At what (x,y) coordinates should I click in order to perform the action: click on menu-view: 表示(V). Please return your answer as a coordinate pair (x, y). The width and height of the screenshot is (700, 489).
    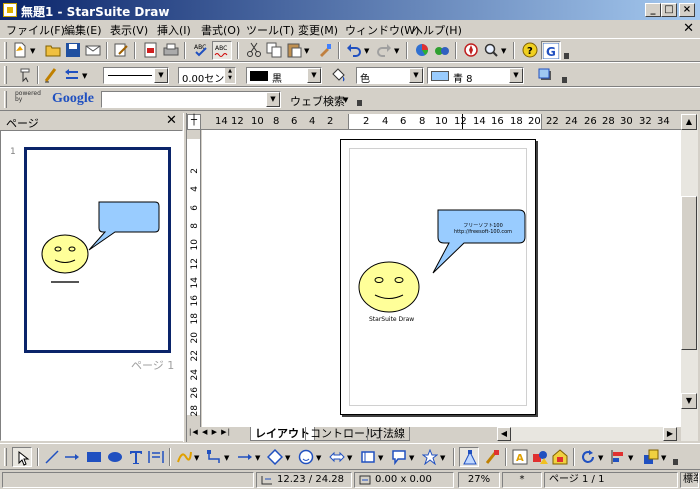
    Looking at the image, I should click on (129, 30).